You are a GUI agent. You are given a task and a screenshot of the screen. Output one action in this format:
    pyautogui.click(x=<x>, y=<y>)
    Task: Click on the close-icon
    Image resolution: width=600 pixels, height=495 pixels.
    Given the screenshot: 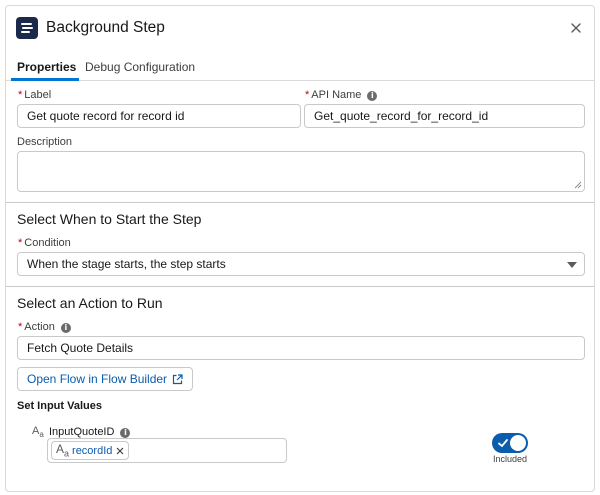 What is the action you would take?
    pyautogui.click(x=576, y=28)
    